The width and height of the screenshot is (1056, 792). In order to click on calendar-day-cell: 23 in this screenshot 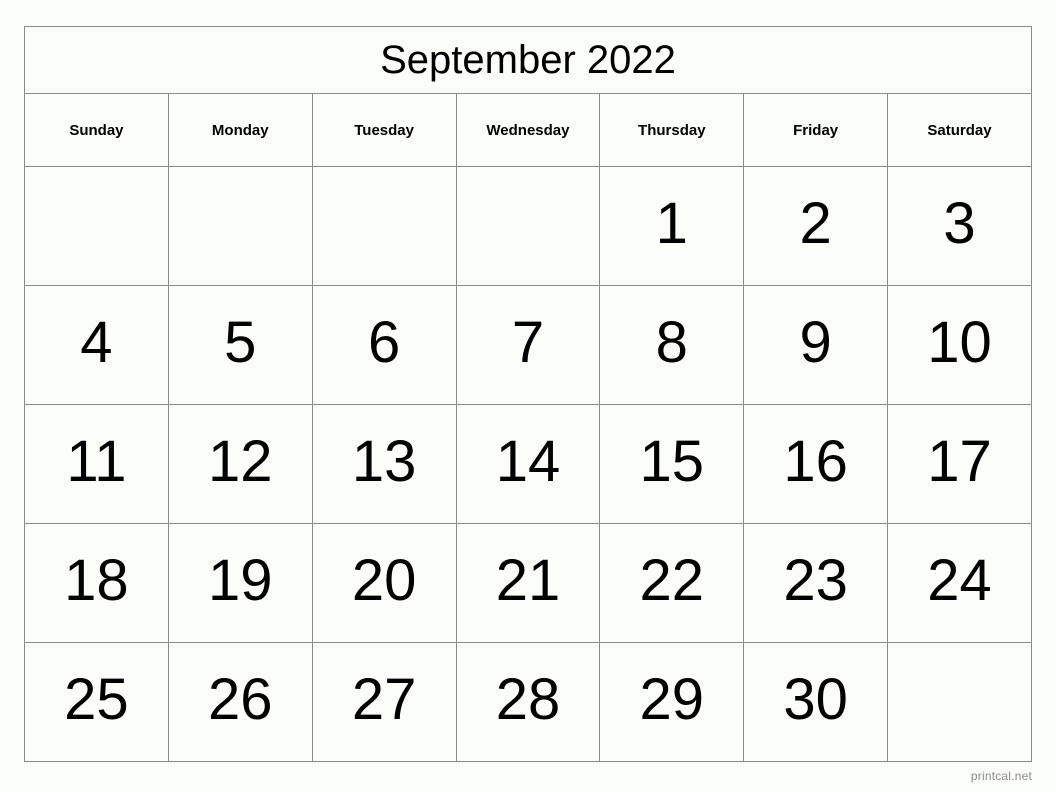, I will do `click(816, 583)`.